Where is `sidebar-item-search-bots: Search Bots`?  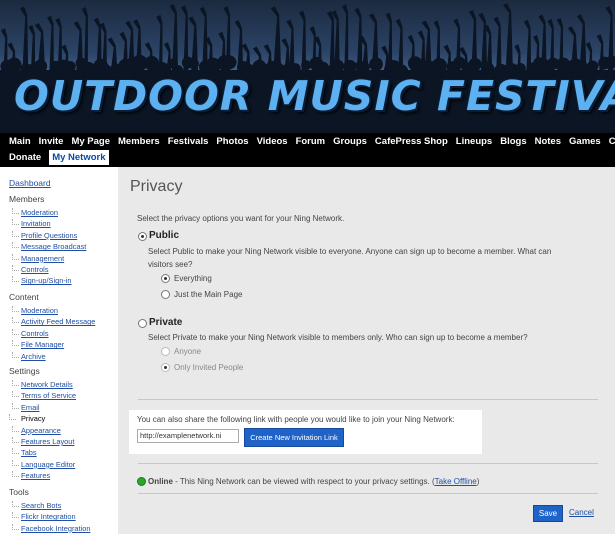 sidebar-item-search-bots: Search Bots is located at coordinates (36, 505).